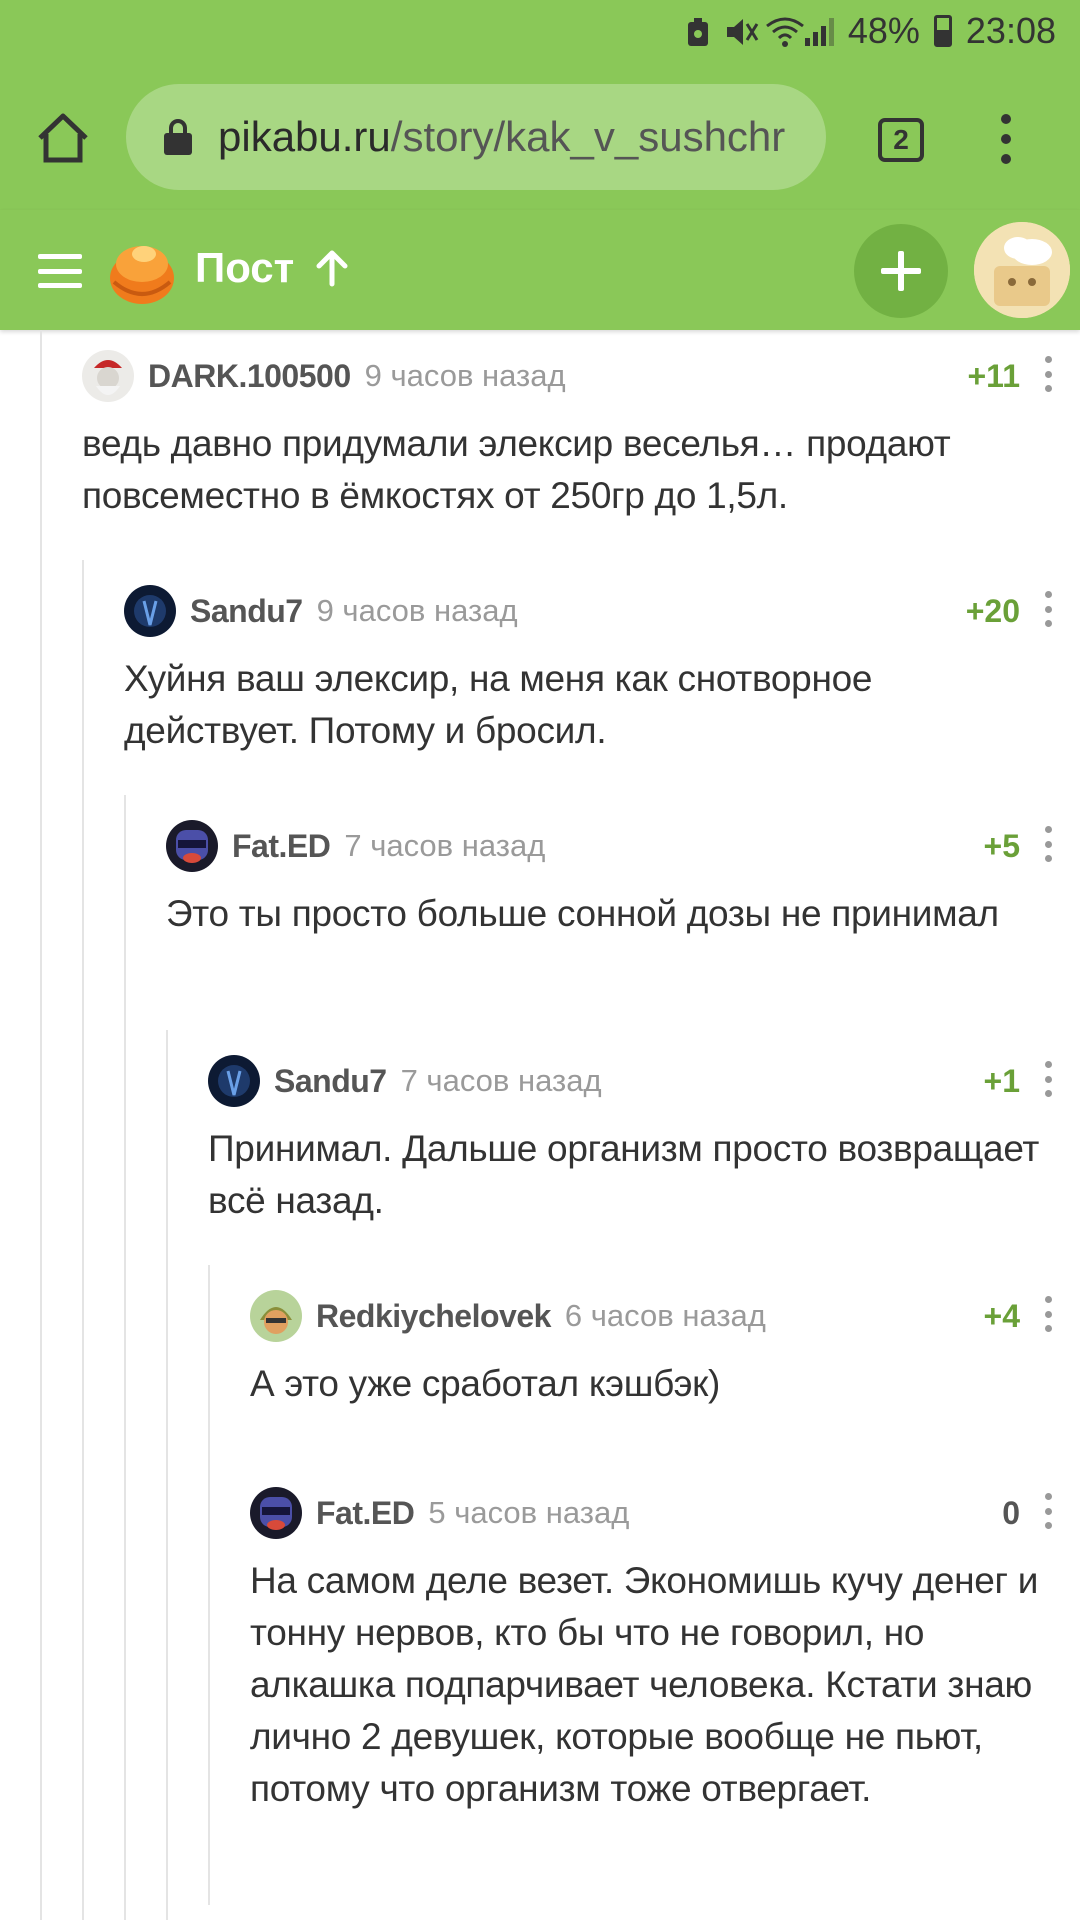  I want to click on comment-time: 5 часов назад, so click(528, 1513).